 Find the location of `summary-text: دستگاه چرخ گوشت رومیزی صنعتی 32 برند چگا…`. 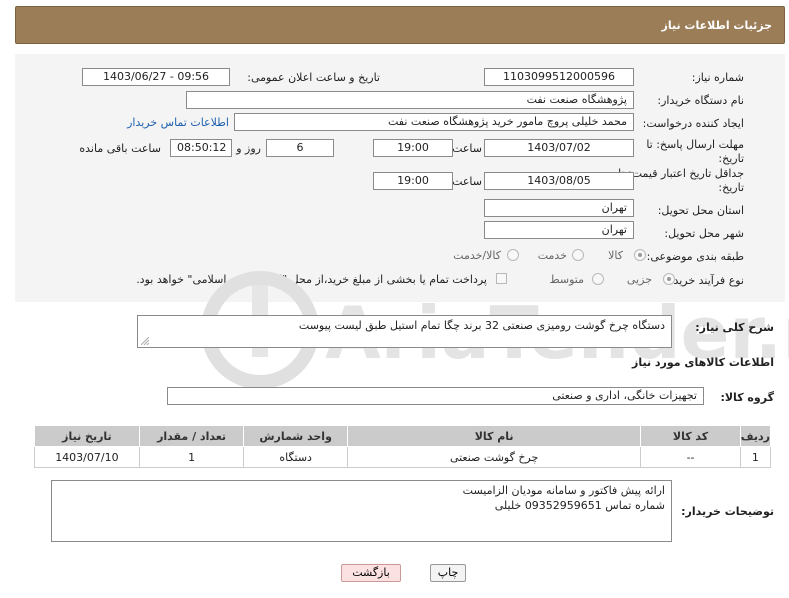

summary-text: دستگاه چرخ گوشت رومیزی صنعتی 32 برند چگا… is located at coordinates (481, 325).